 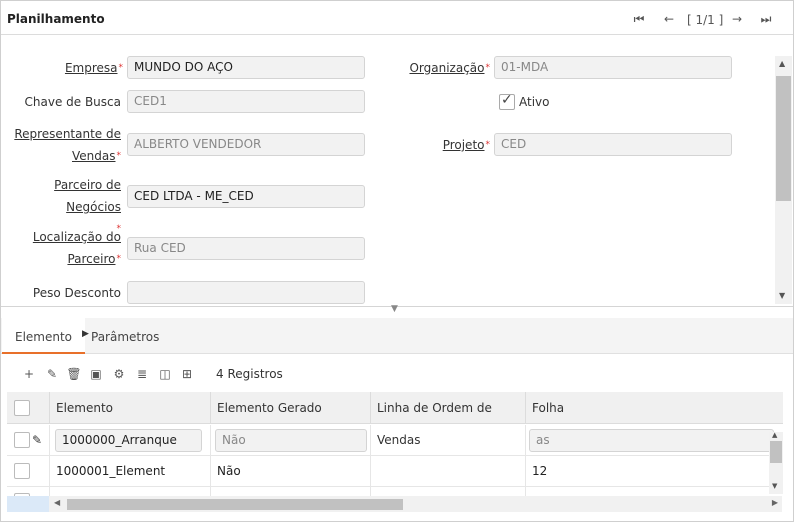 What do you see at coordinates (165, 374) in the screenshot?
I see `columns-icon: ◫` at bounding box center [165, 374].